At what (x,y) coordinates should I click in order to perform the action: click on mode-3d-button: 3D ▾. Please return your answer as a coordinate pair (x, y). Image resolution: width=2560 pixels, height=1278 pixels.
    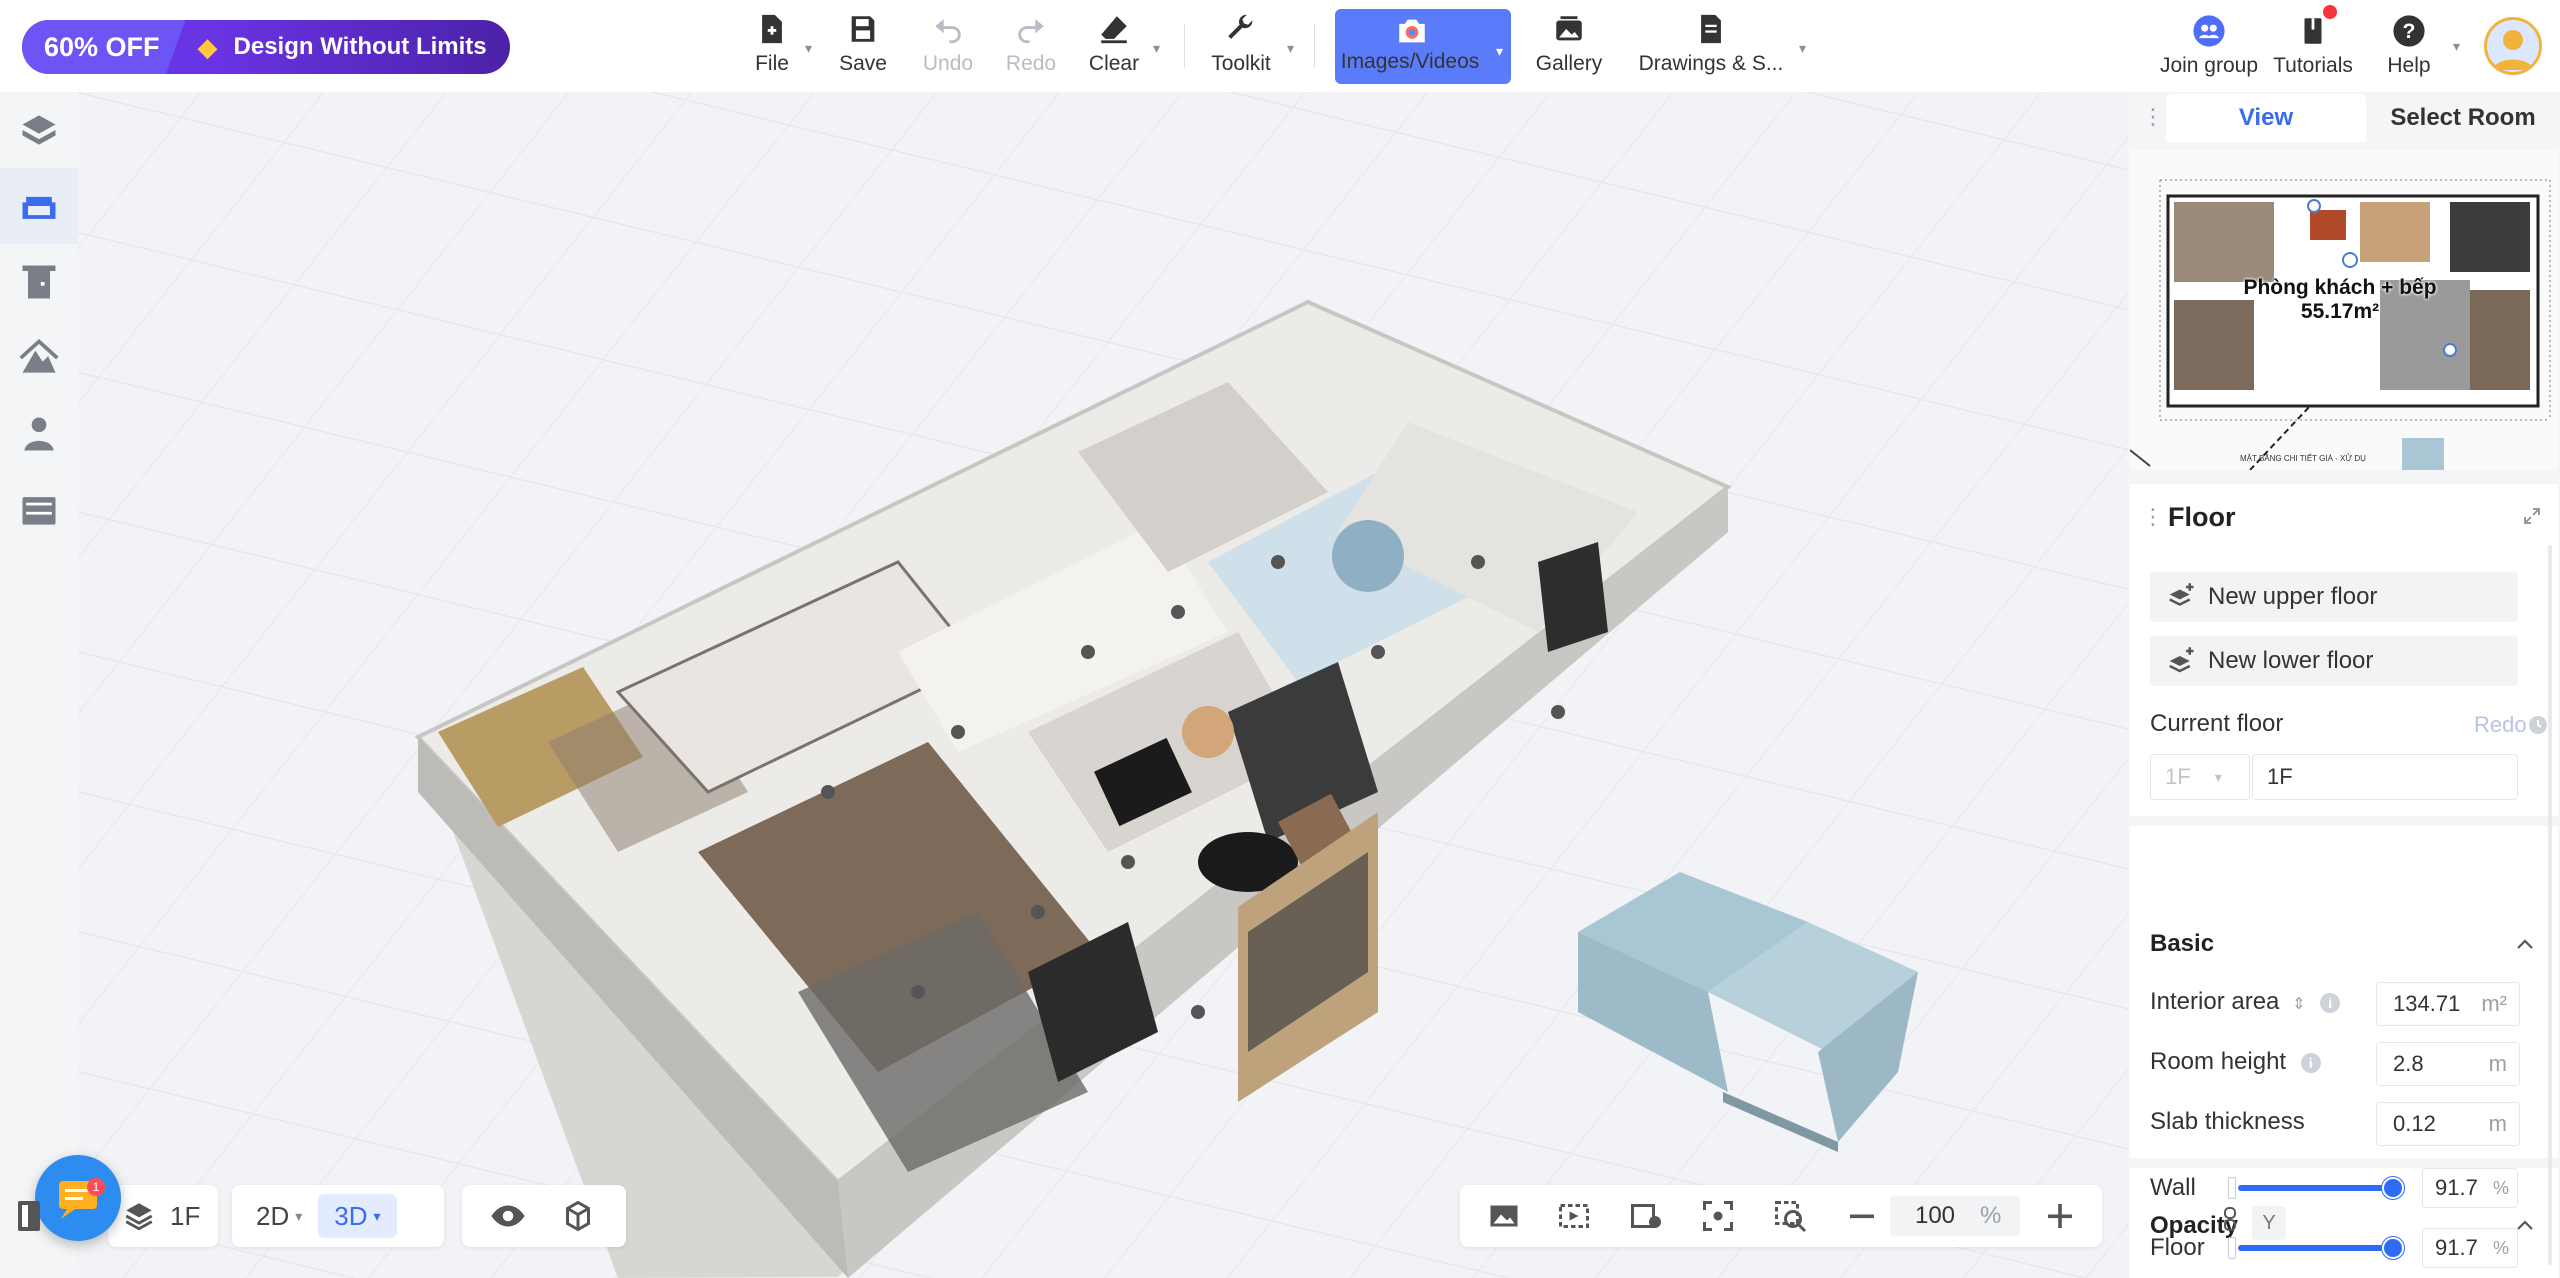
    Looking at the image, I should click on (357, 1216).